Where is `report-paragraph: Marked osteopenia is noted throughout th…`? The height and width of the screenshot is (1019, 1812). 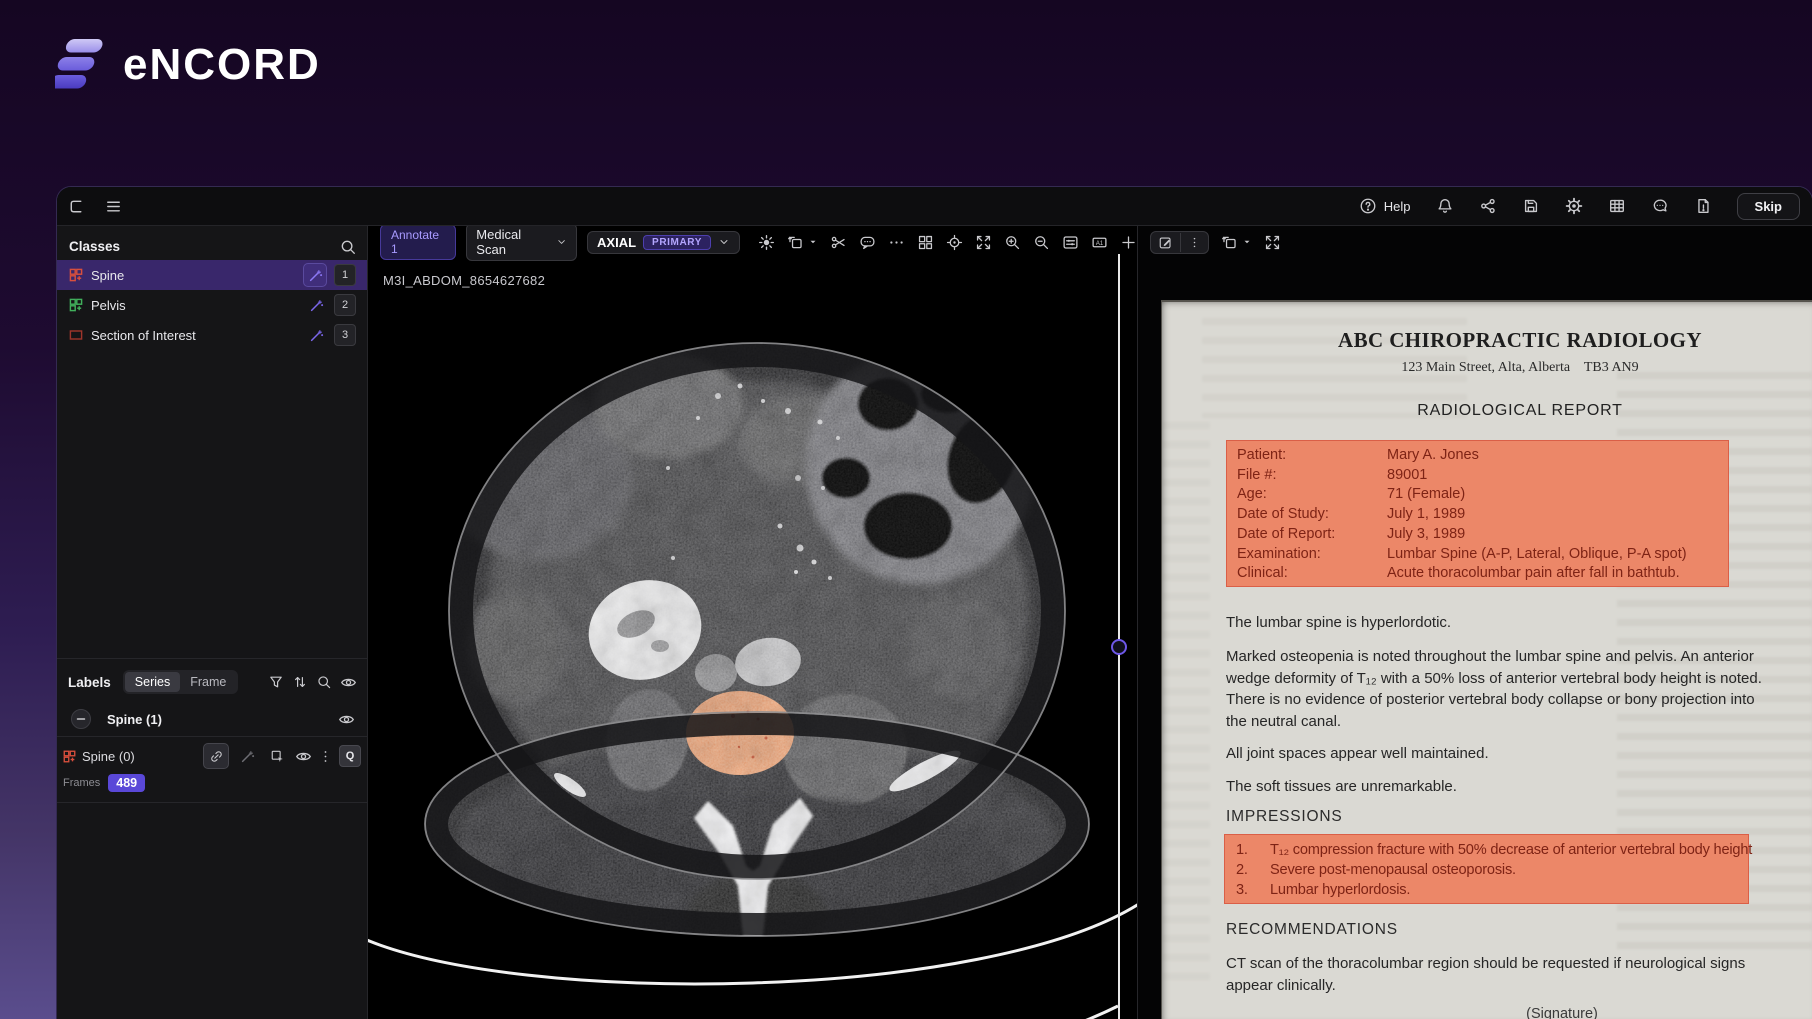
report-paragraph: Marked osteopenia is noted throughout th… is located at coordinates (1494, 689).